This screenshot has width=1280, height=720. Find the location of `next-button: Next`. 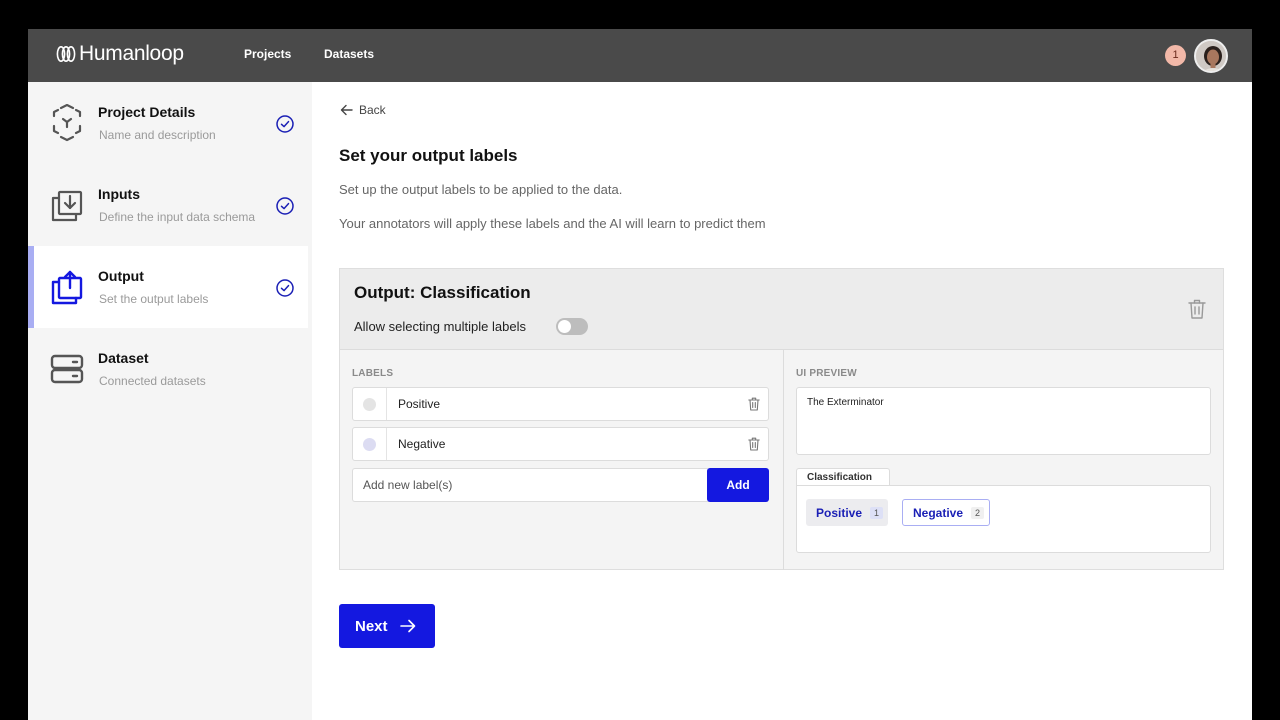

next-button: Next is located at coordinates (387, 626).